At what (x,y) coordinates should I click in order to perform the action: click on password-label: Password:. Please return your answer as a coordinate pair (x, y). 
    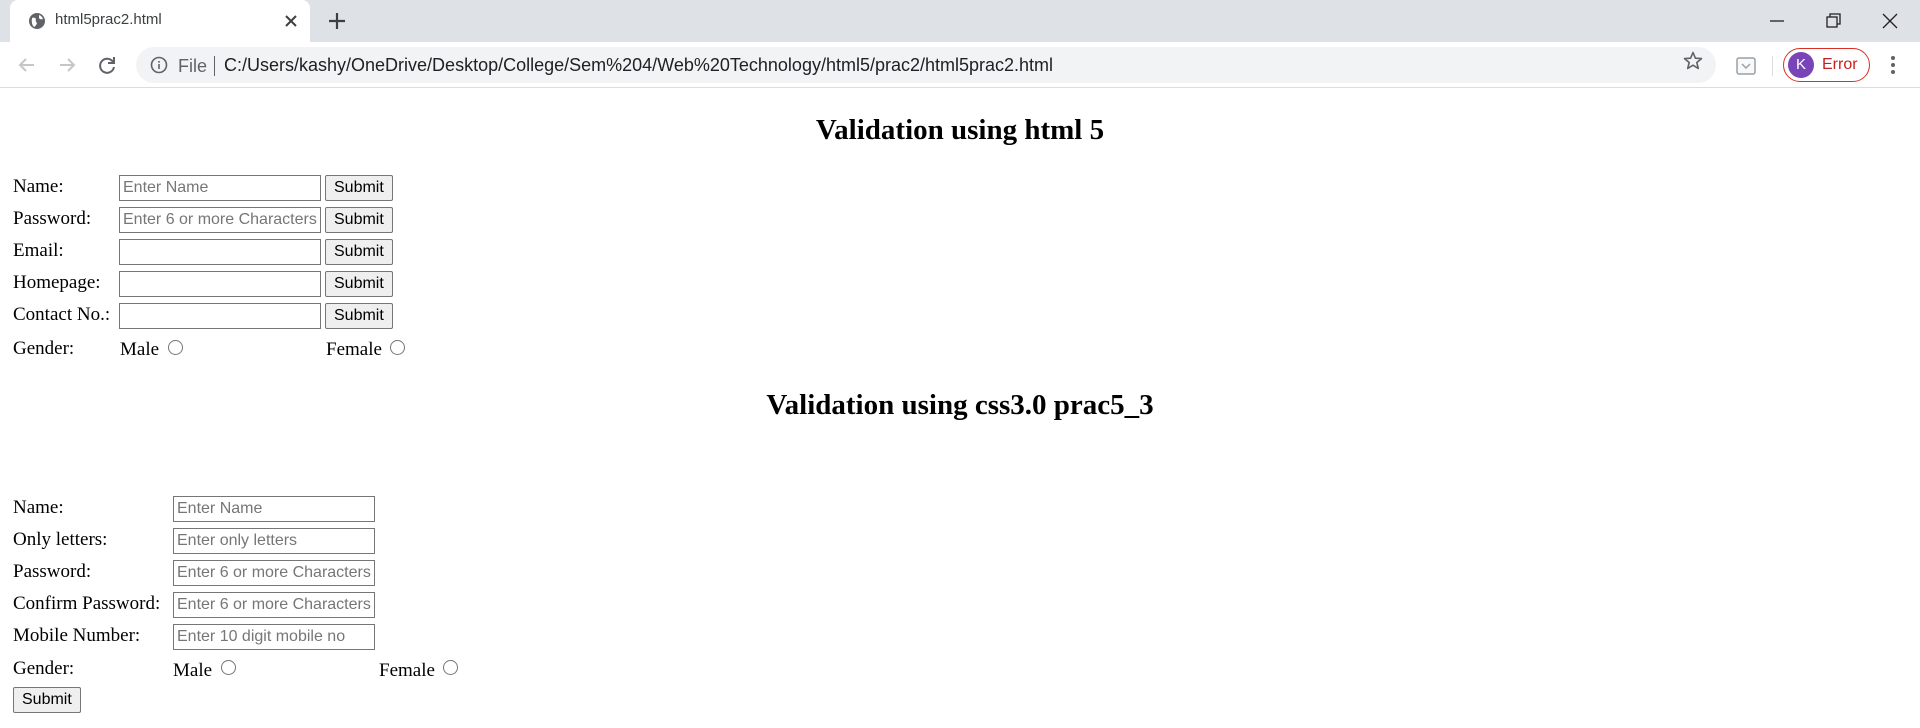
    Looking at the image, I should click on (52, 218).